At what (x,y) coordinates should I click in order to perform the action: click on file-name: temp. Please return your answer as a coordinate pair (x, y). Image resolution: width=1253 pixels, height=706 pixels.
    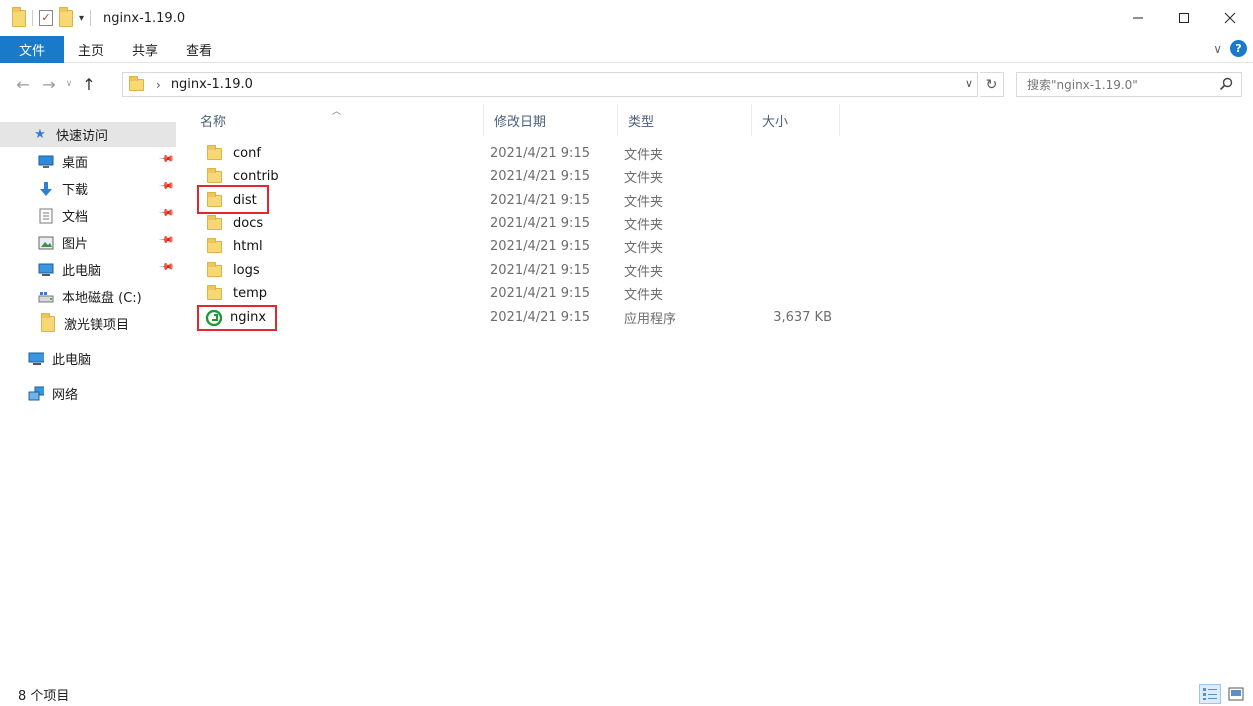
    Looking at the image, I should click on (250, 293).